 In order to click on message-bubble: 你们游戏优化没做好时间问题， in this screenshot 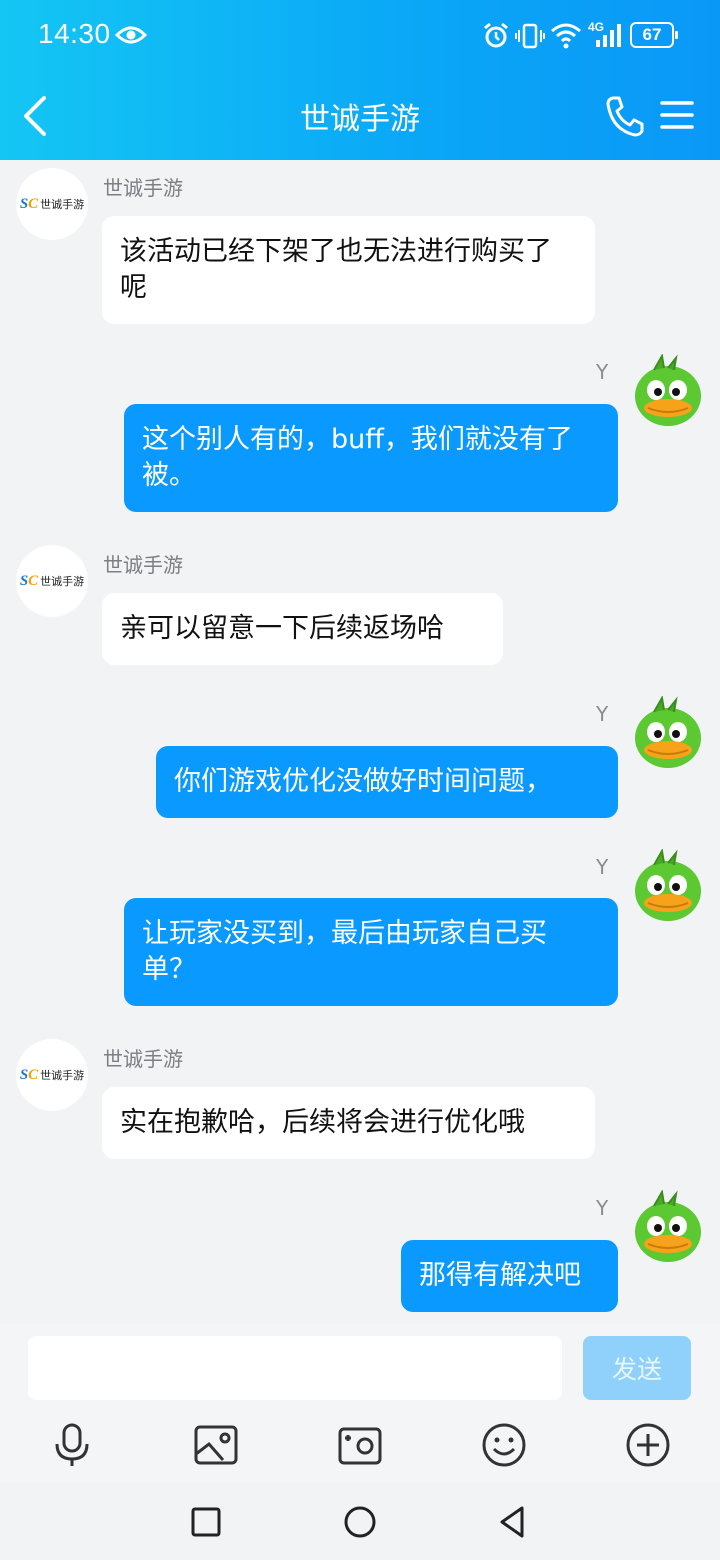, I will do `click(387, 782)`.